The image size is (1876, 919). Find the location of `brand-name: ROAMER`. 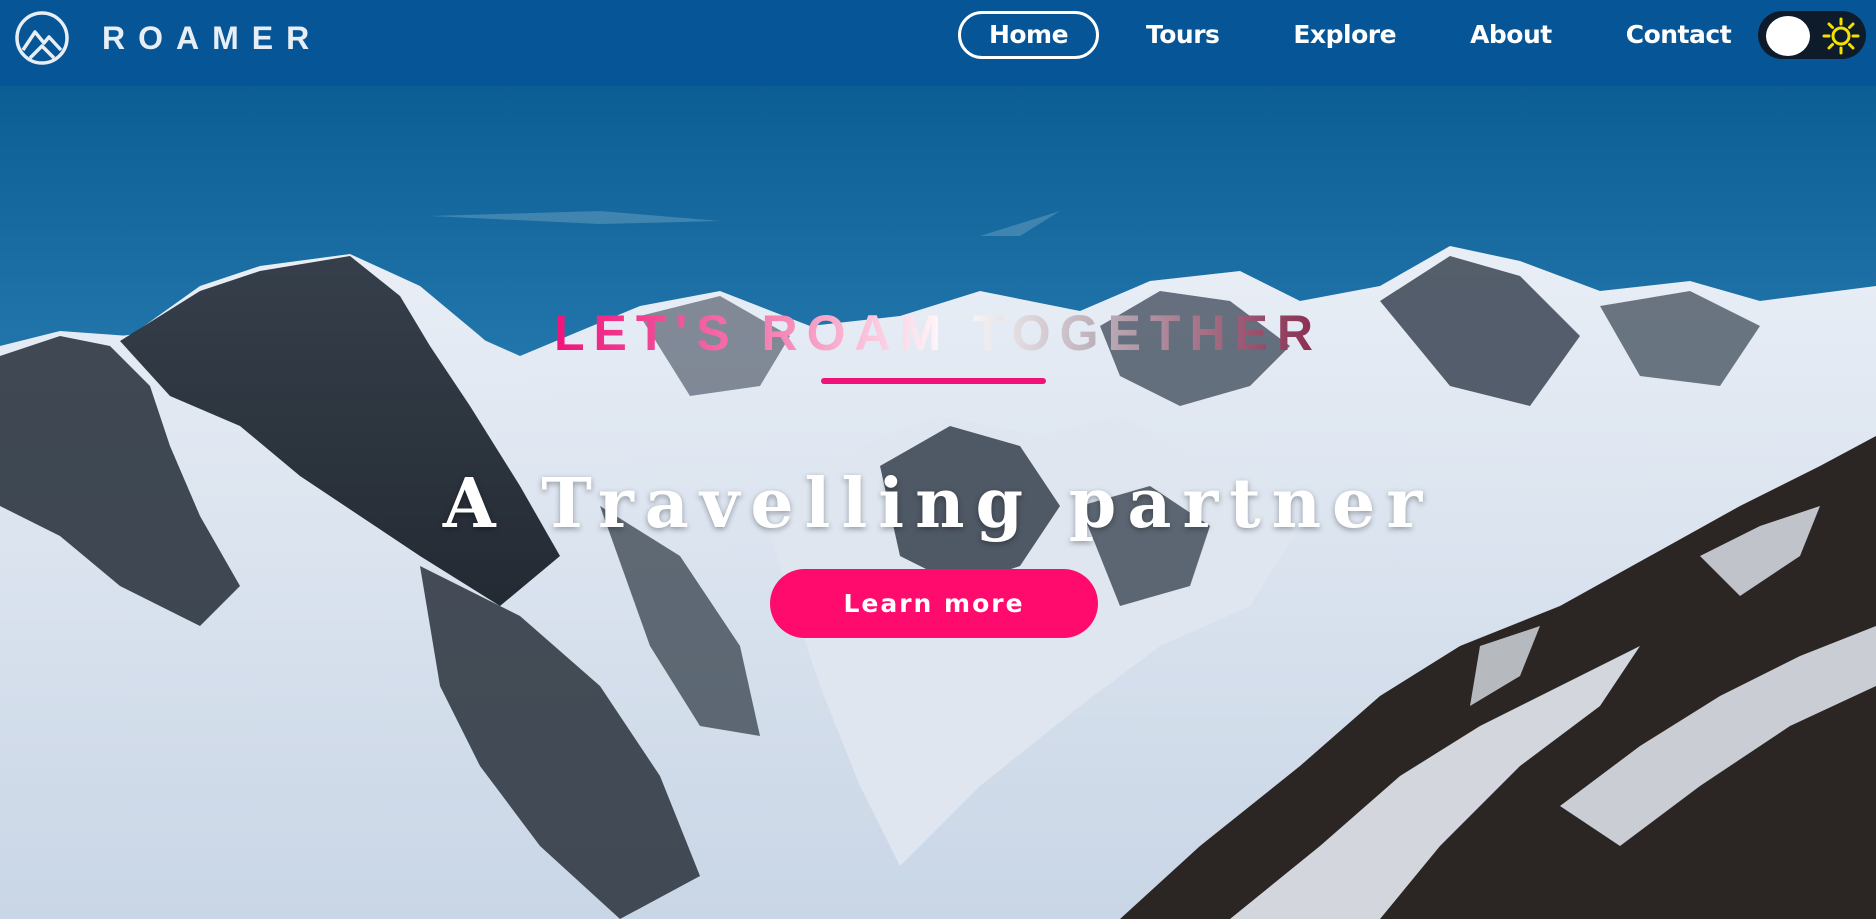

brand-name: ROAMER is located at coordinates (212, 37).